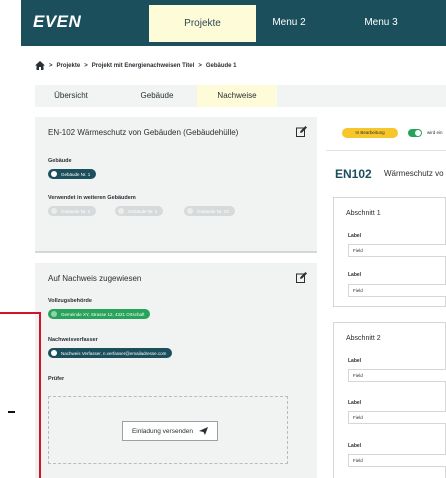 Image resolution: width=446 pixels, height=478 pixels. What do you see at coordinates (143, 66) in the screenshot?
I see `breadcrumb-item-project: Projekt mit Energienachweisen Titel` at bounding box center [143, 66].